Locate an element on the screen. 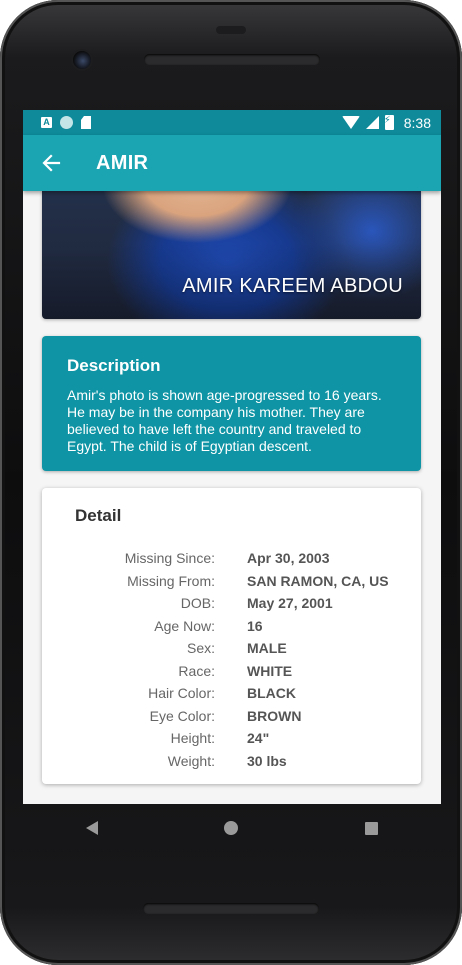 This screenshot has width=462, height=965. recents-square-icon is located at coordinates (371, 828).